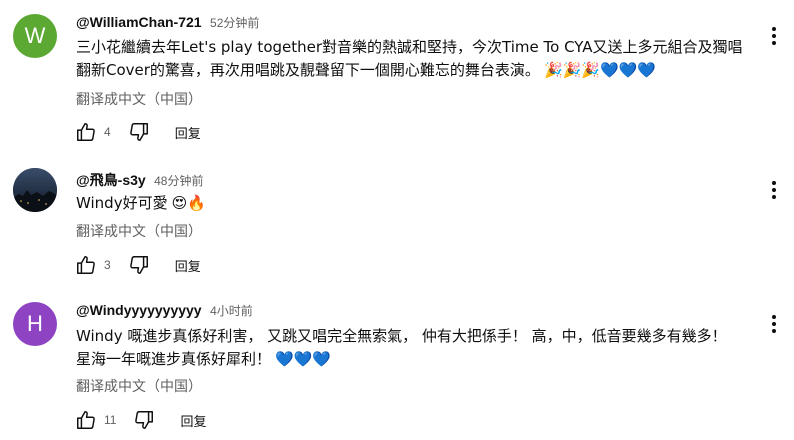 The width and height of the screenshot is (794, 440). What do you see at coordinates (139, 22) in the screenshot?
I see `author-name: @WilliamChan-721` at bounding box center [139, 22].